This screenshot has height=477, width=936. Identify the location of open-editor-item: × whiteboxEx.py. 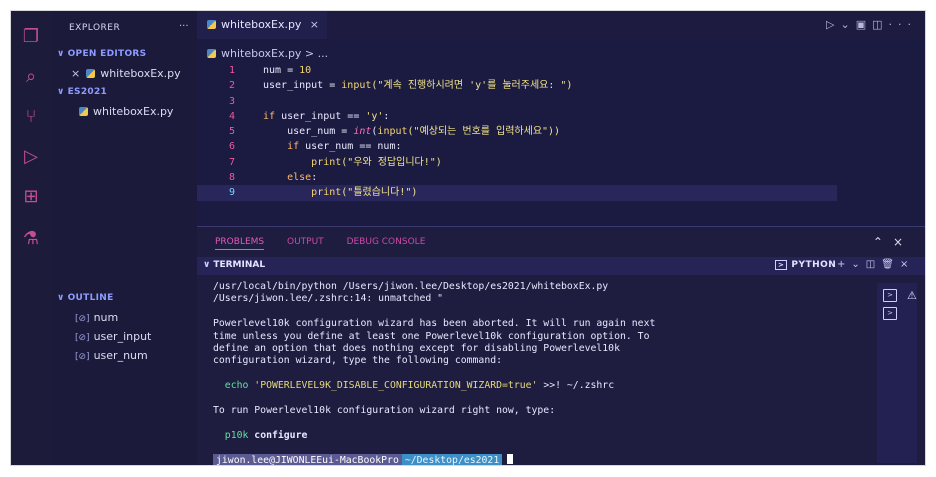
(126, 73).